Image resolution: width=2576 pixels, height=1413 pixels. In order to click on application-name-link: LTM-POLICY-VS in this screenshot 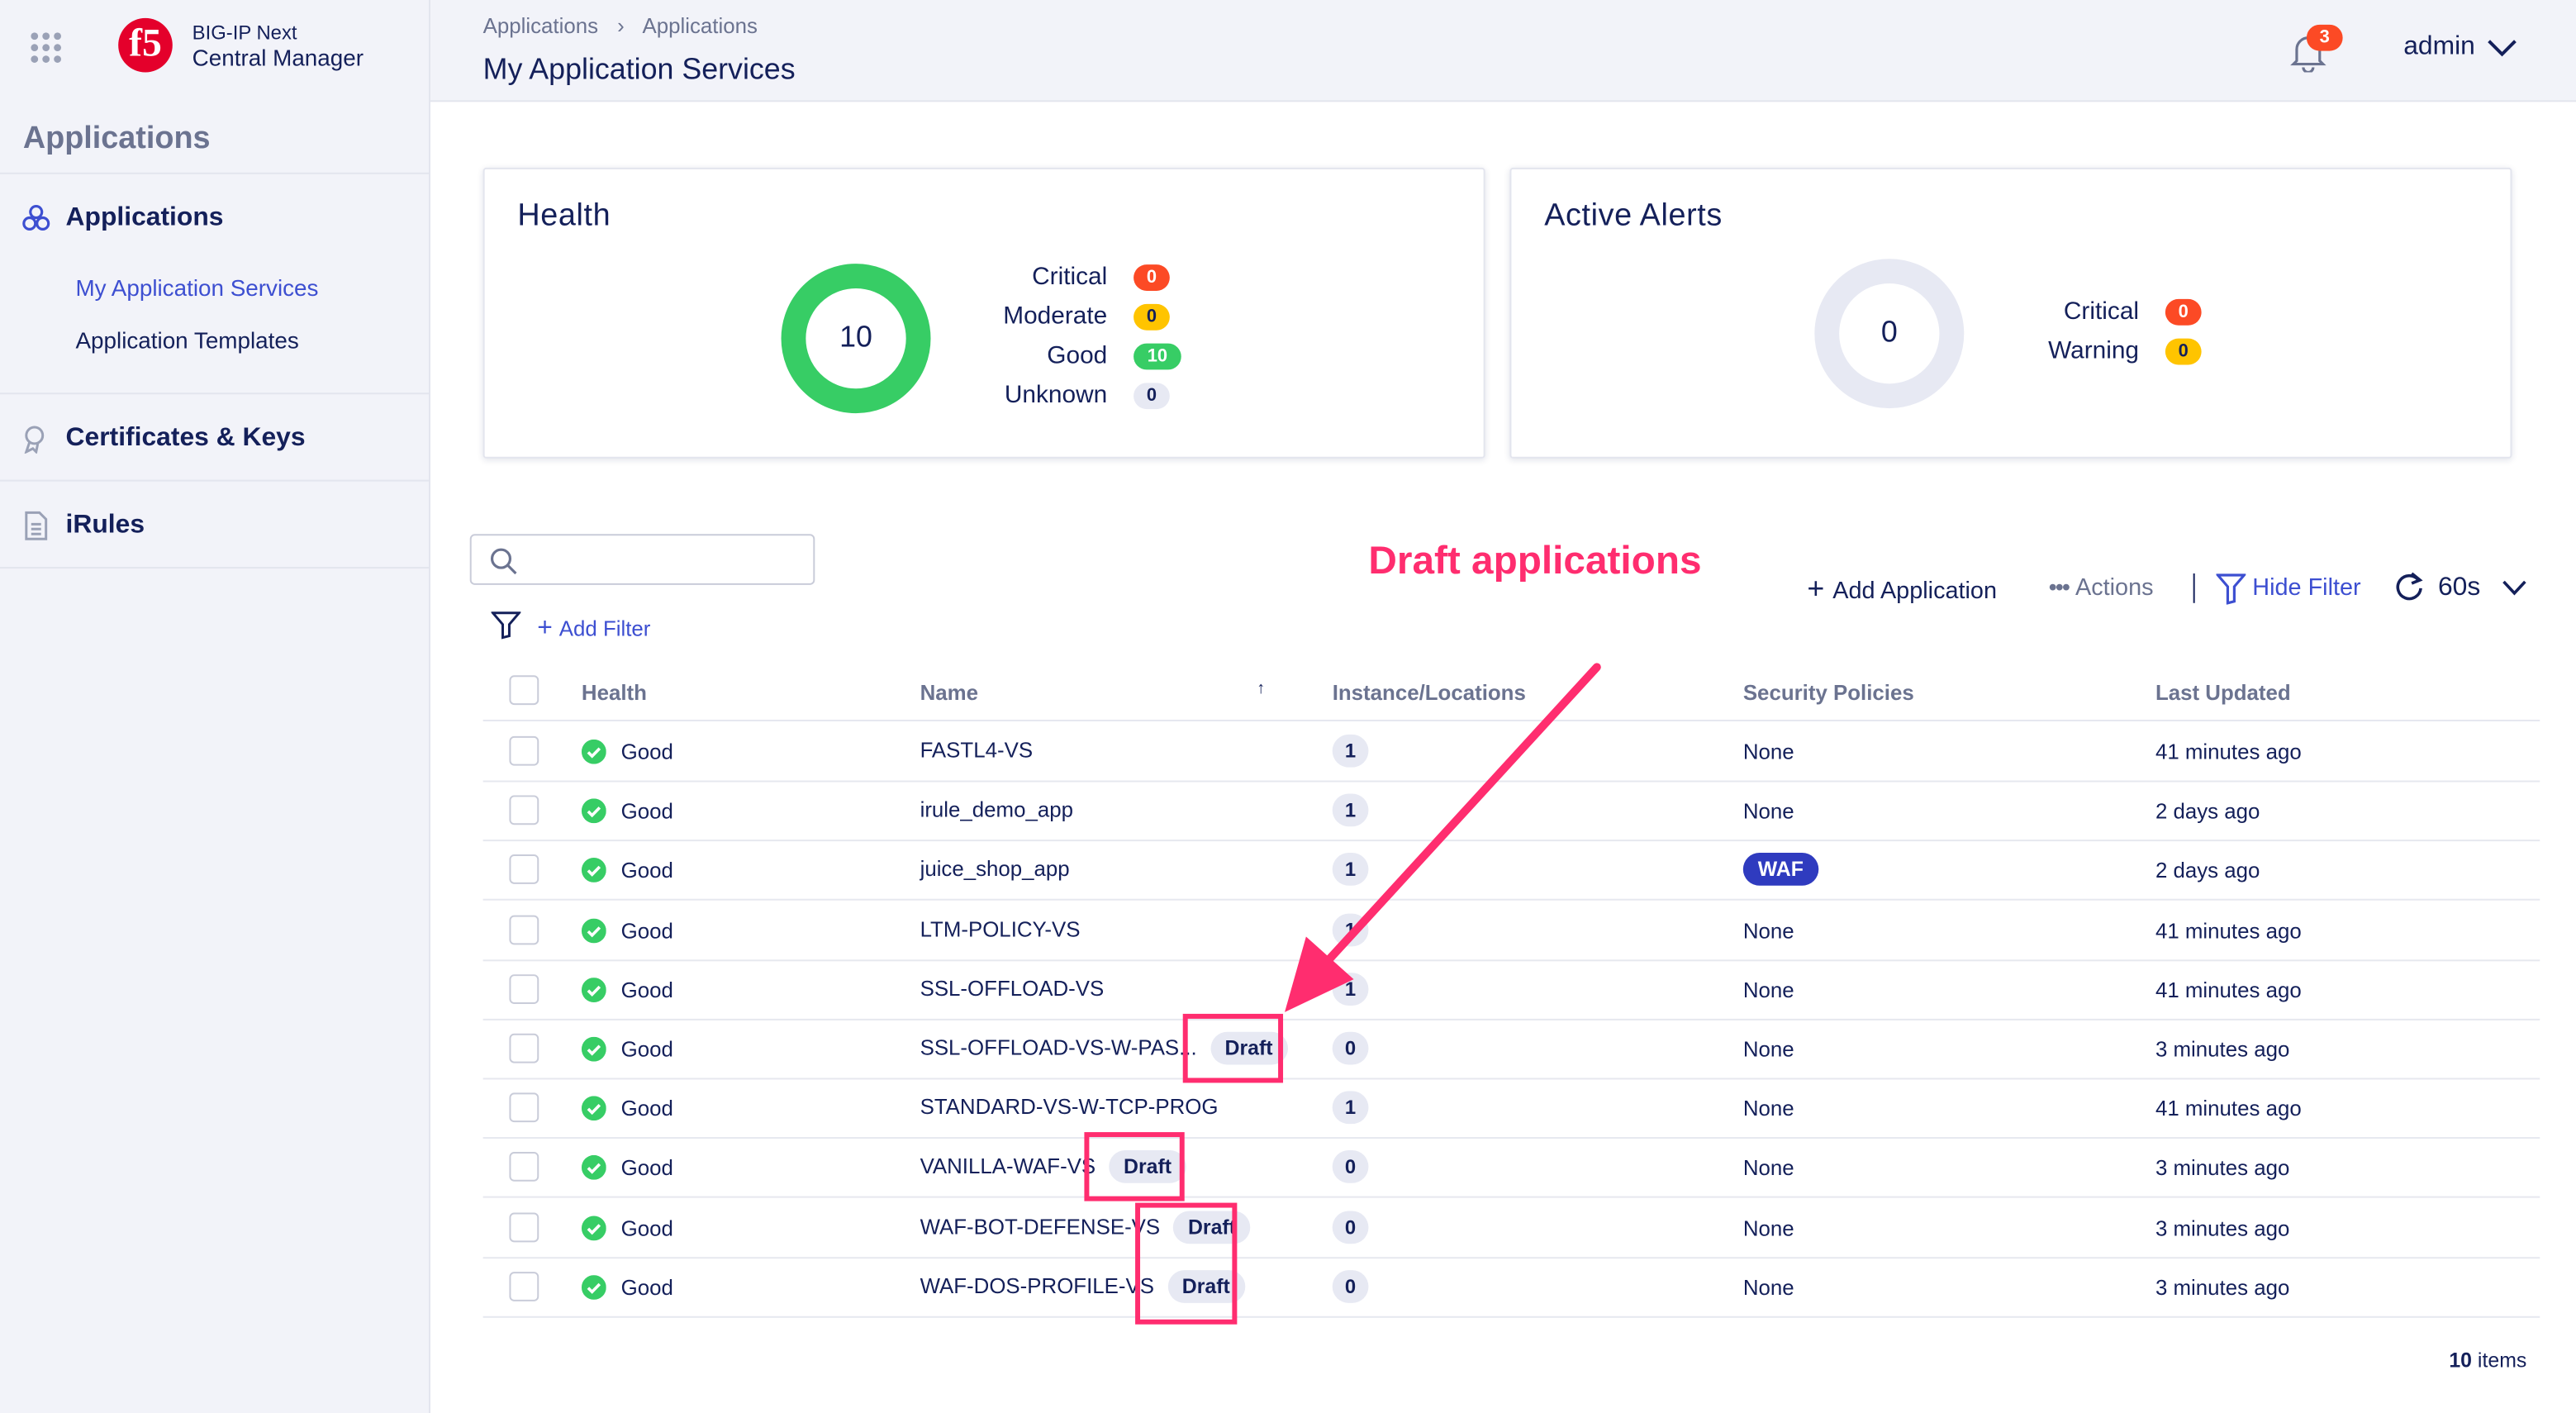, I will do `click(1000, 929)`.